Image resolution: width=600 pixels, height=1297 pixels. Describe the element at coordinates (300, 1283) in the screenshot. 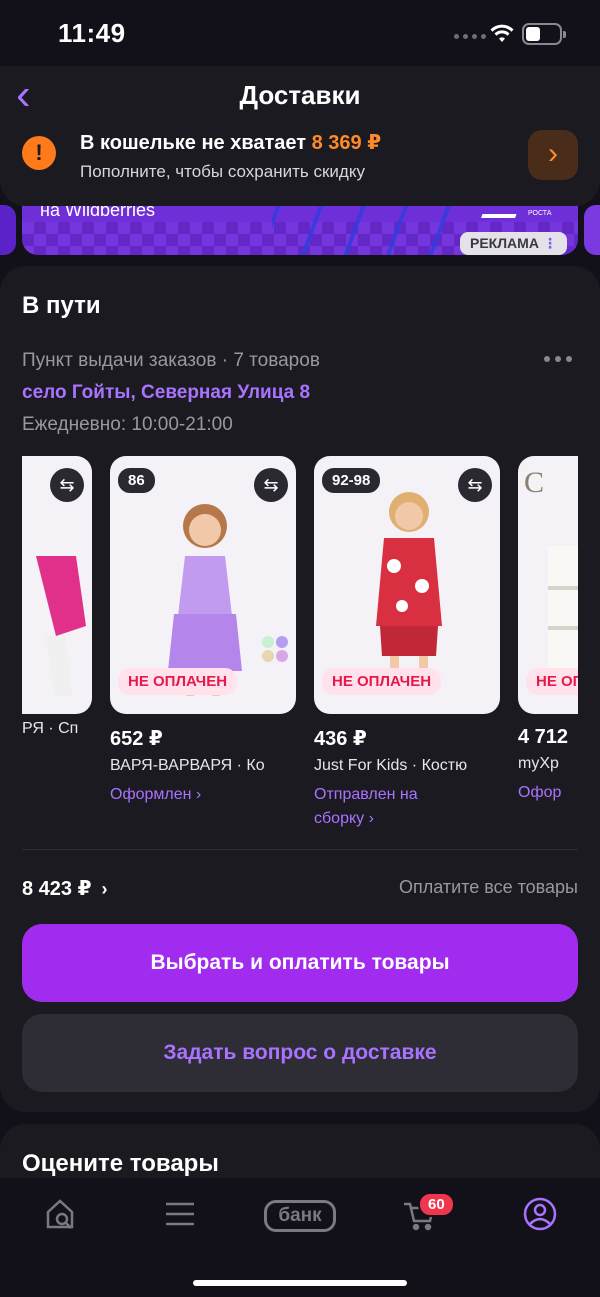

I see `home-indicator` at that location.